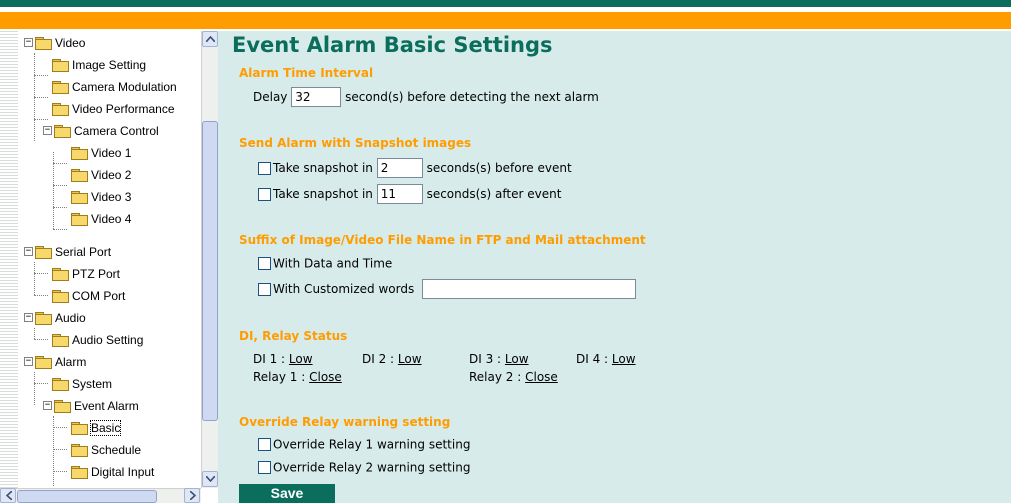 This screenshot has height=503, width=1011. What do you see at coordinates (114, 86) in the screenshot?
I see `sidebar-item-camera-modulation: Camera Modulation` at bounding box center [114, 86].